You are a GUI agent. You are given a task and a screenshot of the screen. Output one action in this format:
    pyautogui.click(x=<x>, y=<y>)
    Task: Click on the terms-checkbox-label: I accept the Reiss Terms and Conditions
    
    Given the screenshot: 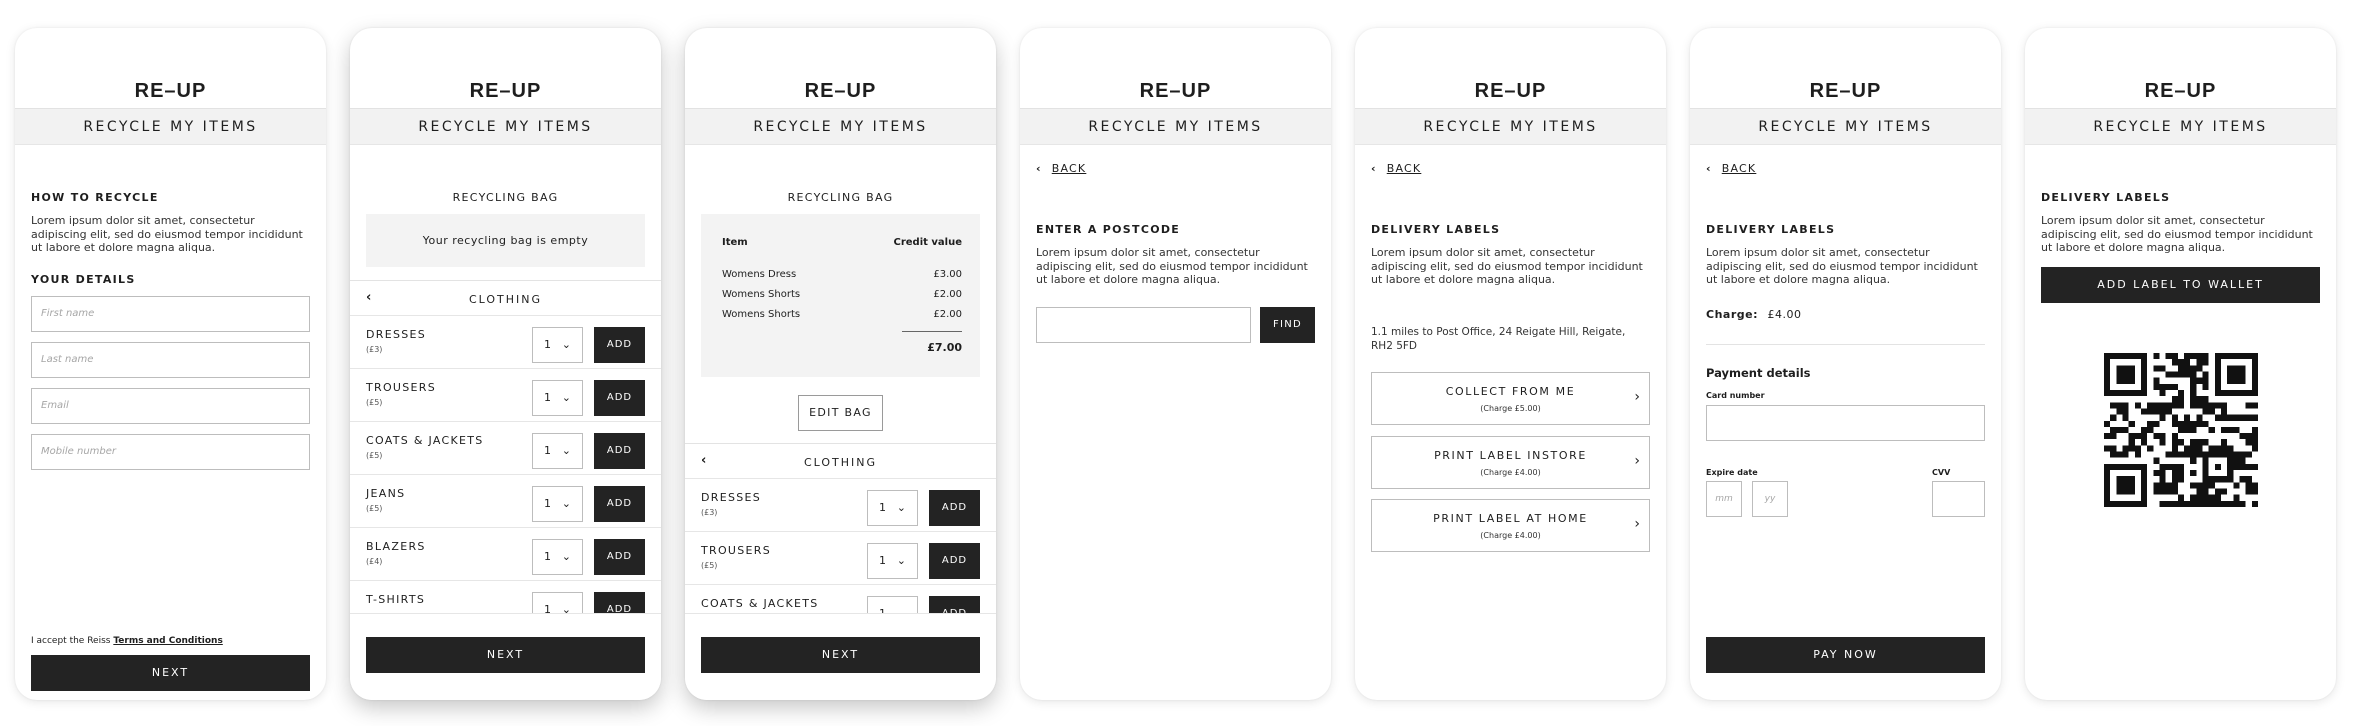 What is the action you would take?
    pyautogui.click(x=170, y=641)
    